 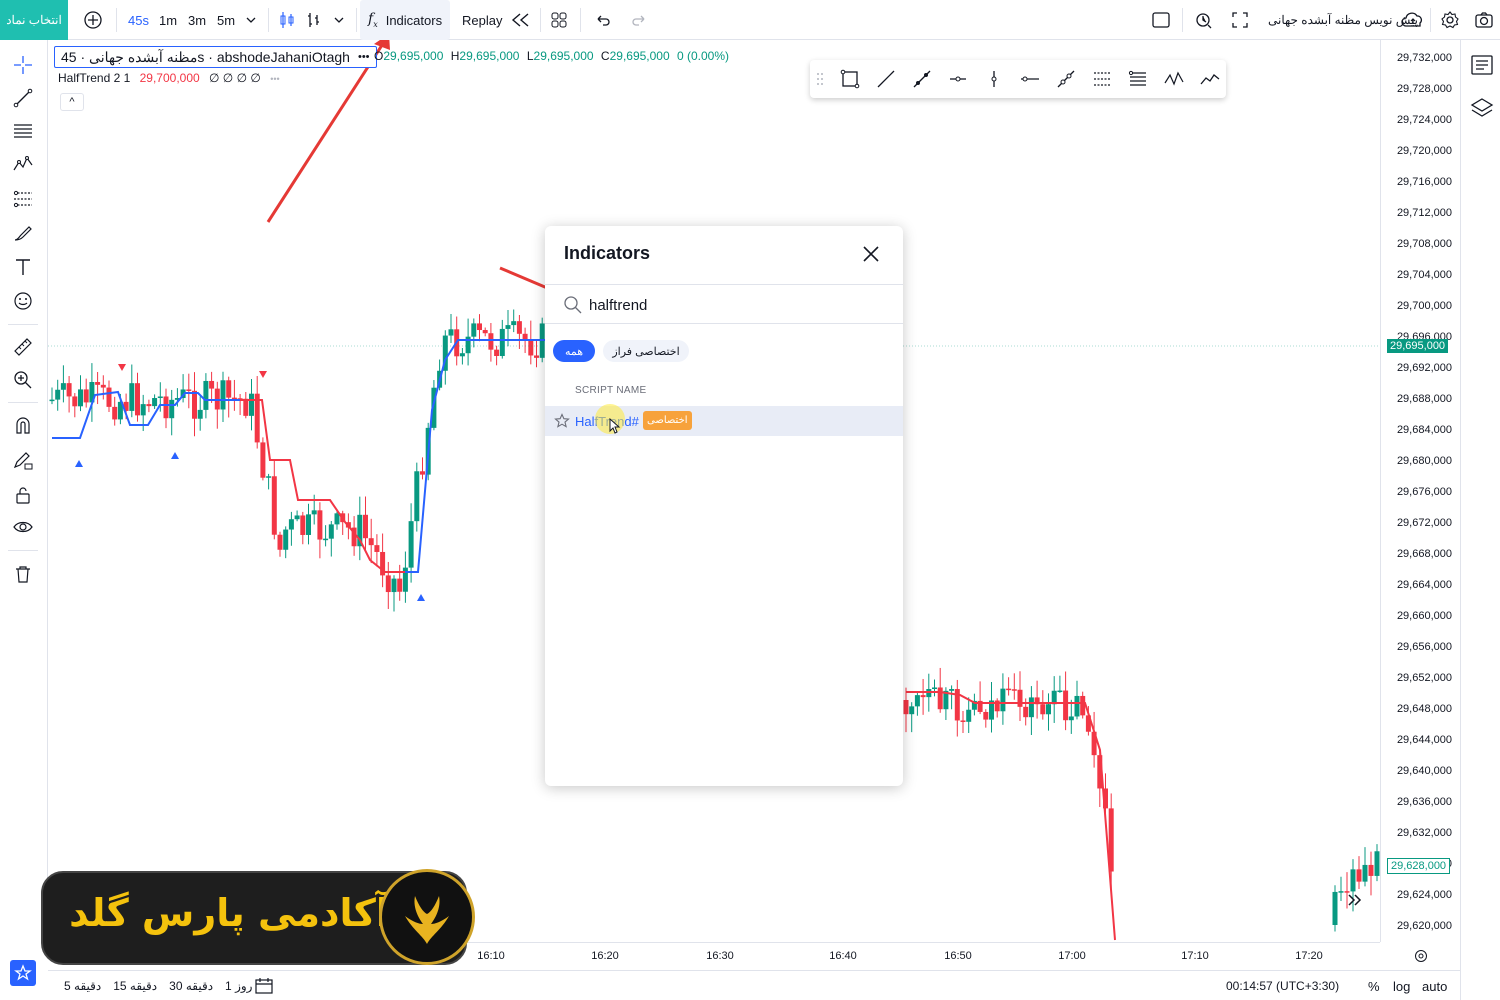 What do you see at coordinates (23, 426) in the screenshot?
I see `magnet-icon` at bounding box center [23, 426].